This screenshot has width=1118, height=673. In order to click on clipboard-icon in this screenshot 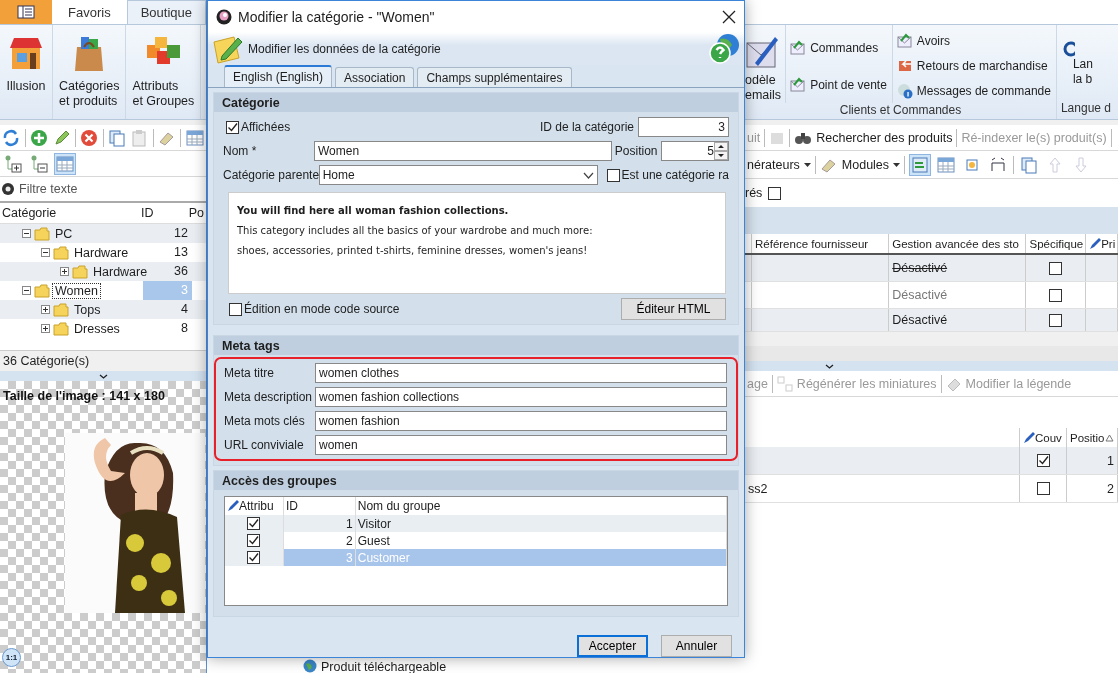, I will do `click(139, 137)`.